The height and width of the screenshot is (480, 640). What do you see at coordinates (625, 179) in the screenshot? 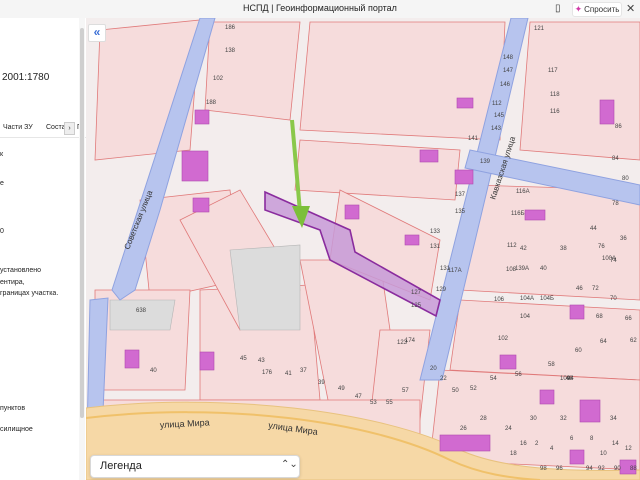
I see `house-number-label: 80` at bounding box center [625, 179].